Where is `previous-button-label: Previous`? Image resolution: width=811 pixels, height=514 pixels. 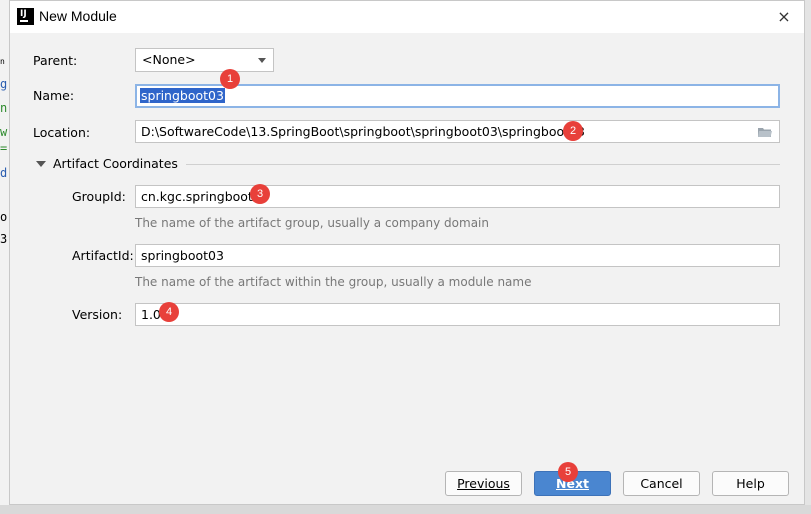 previous-button-label: Previous is located at coordinates (483, 483).